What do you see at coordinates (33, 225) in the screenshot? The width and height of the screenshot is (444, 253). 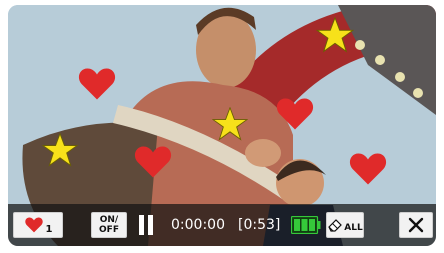 I see `heart-icon` at bounding box center [33, 225].